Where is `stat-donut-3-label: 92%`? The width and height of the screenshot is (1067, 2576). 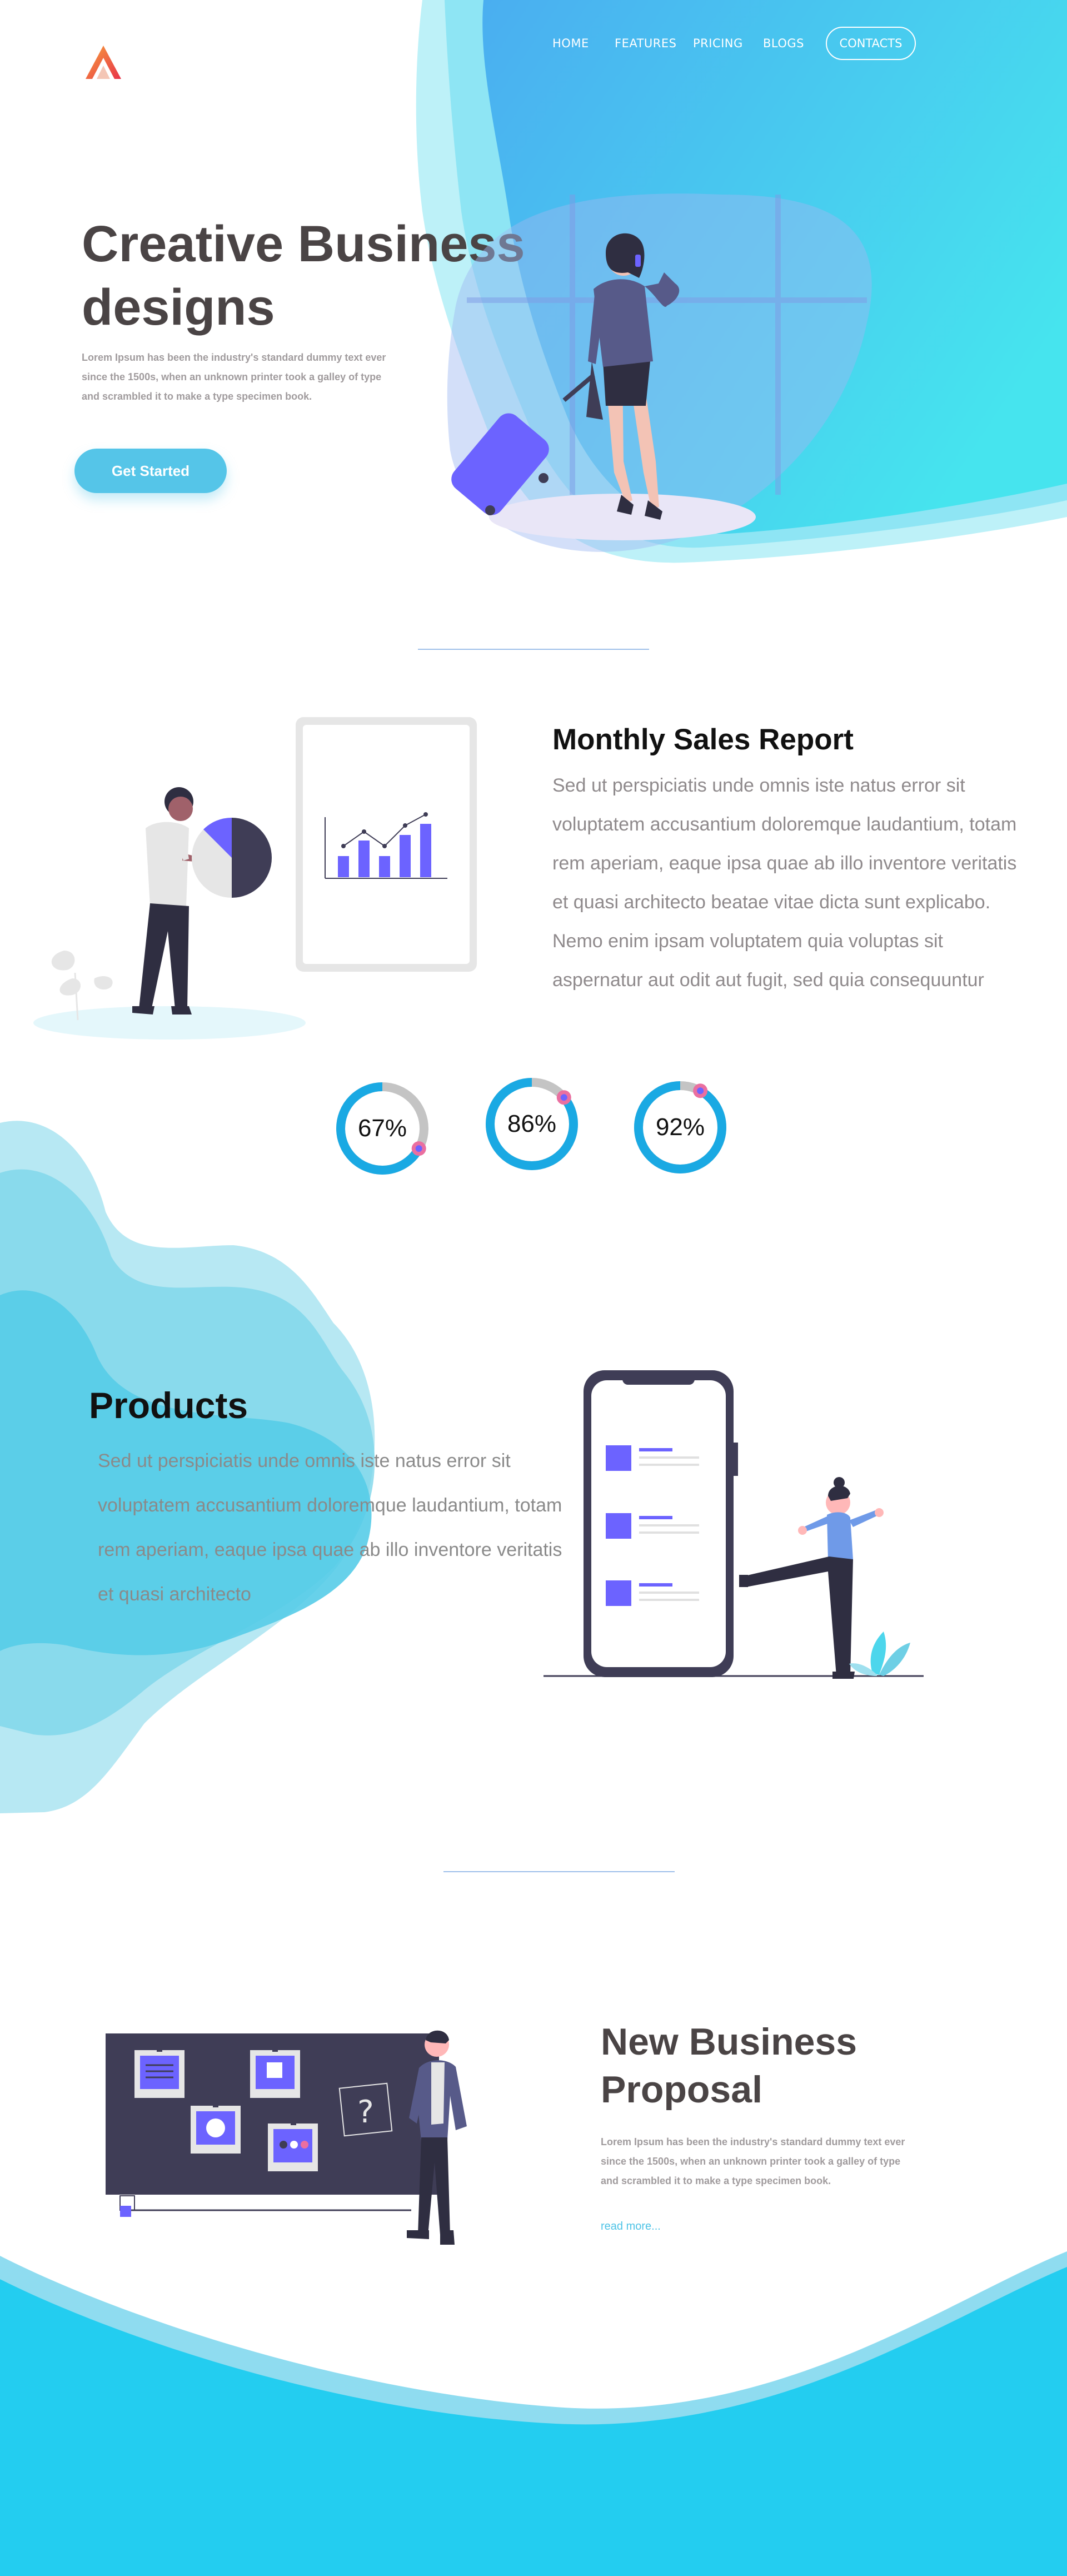 stat-donut-3-label: 92% is located at coordinates (680, 1127).